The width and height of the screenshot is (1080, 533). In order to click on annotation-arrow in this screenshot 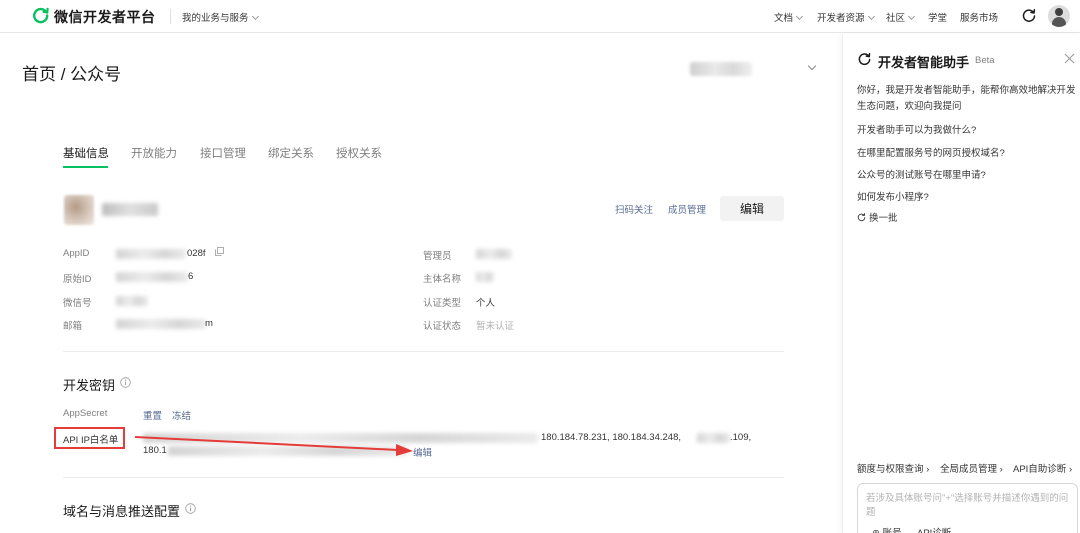, I will do `click(273, 446)`.